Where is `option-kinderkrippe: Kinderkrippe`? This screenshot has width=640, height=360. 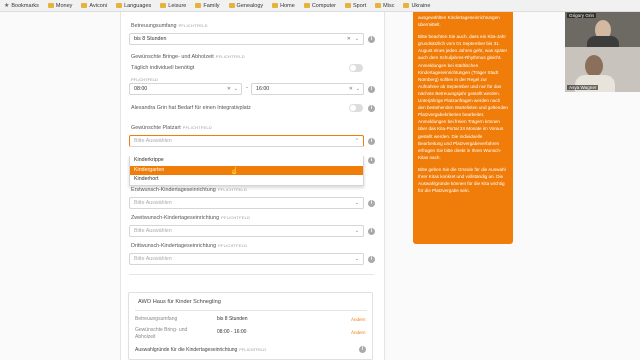 option-kinderkrippe: Kinderkrippe is located at coordinates (246, 161).